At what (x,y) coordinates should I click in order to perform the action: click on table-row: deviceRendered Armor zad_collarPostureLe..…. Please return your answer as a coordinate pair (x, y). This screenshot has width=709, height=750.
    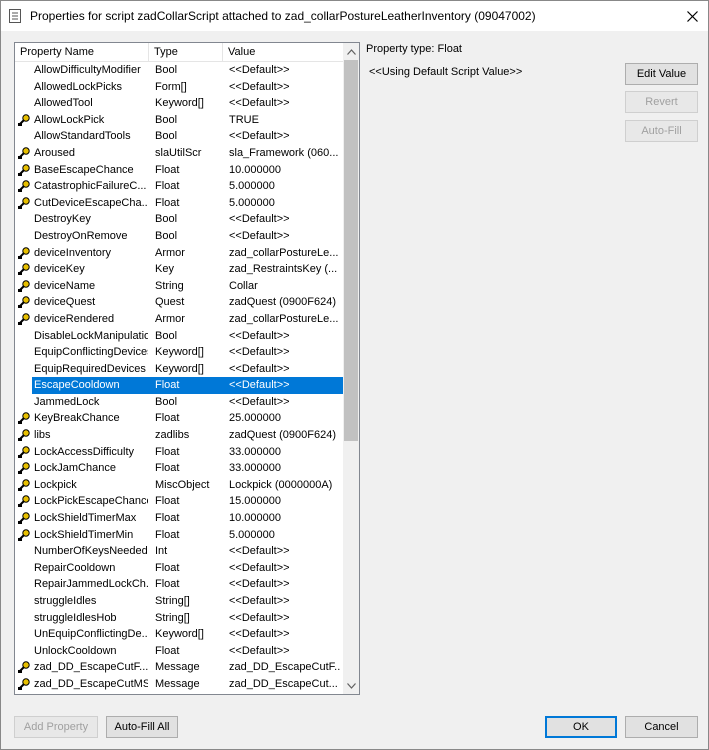
    Looking at the image, I should click on (179, 319).